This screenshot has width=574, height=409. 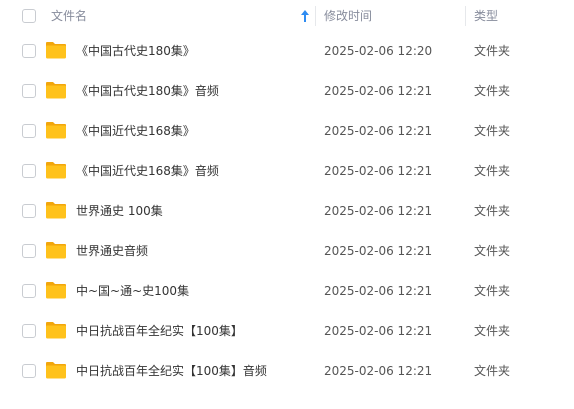 I want to click on file-name: 《中国古代史180集》音频, so click(x=195, y=91).